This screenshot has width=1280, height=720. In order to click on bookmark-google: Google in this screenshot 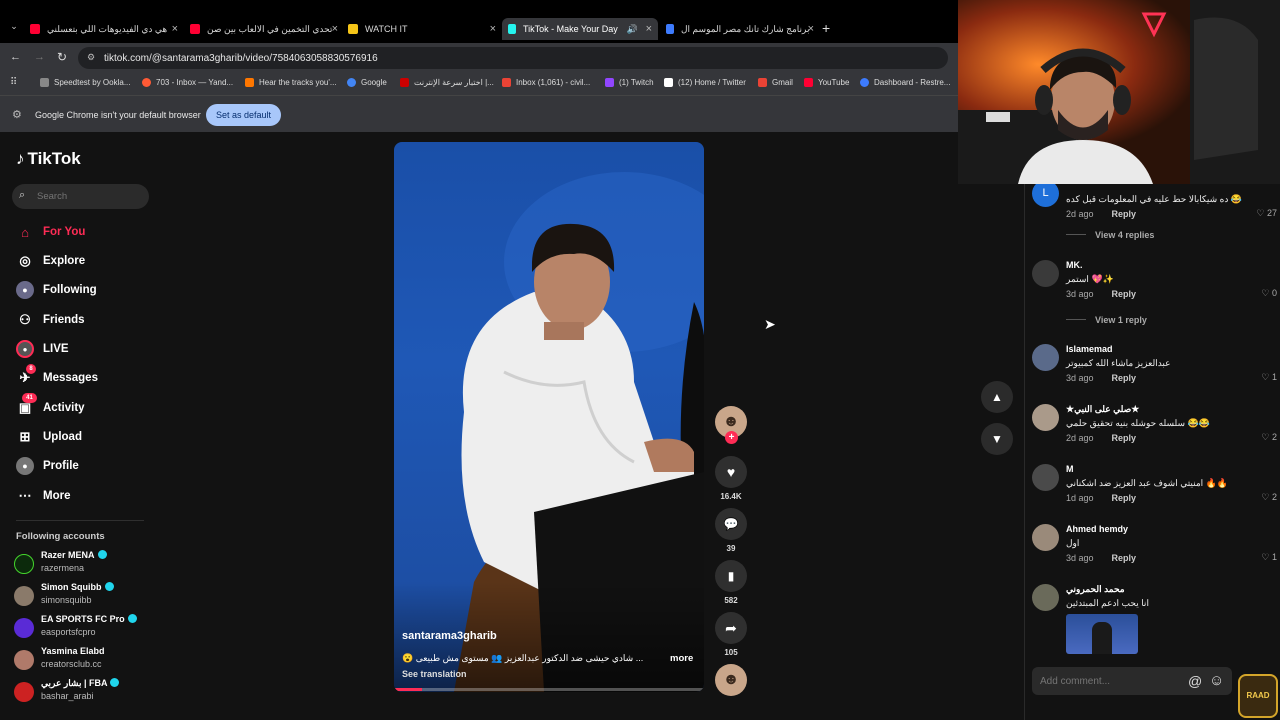, I will do `click(367, 82)`.